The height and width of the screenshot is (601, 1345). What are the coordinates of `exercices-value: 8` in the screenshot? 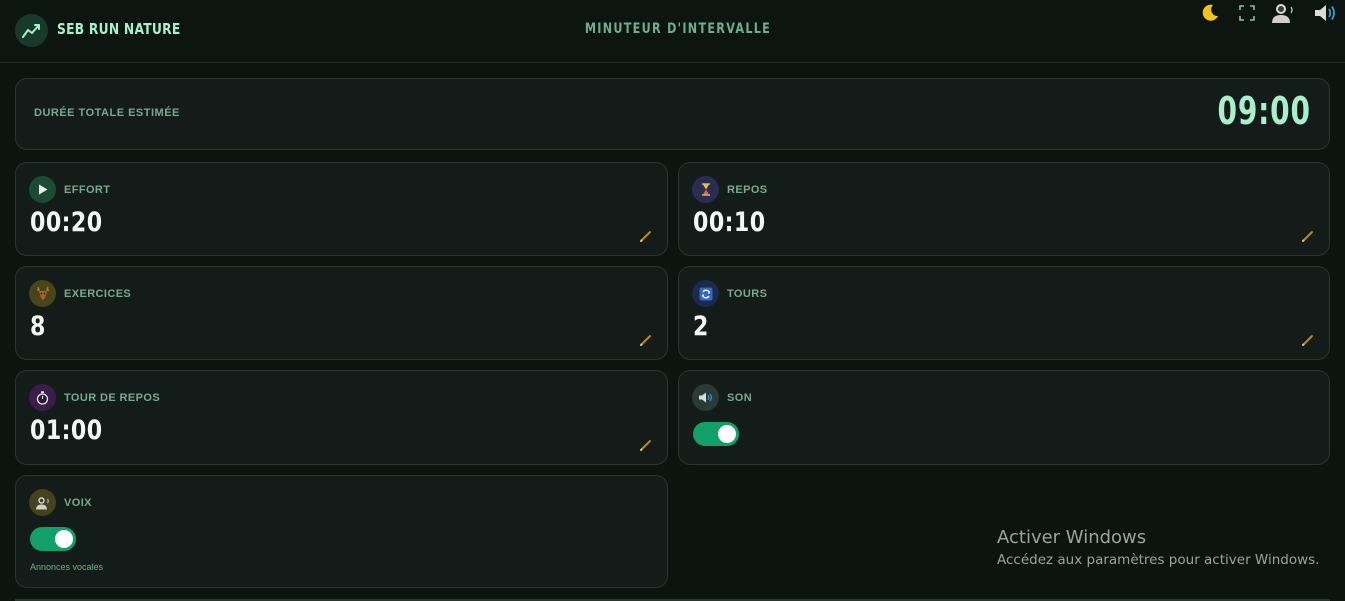 It's located at (38, 326).